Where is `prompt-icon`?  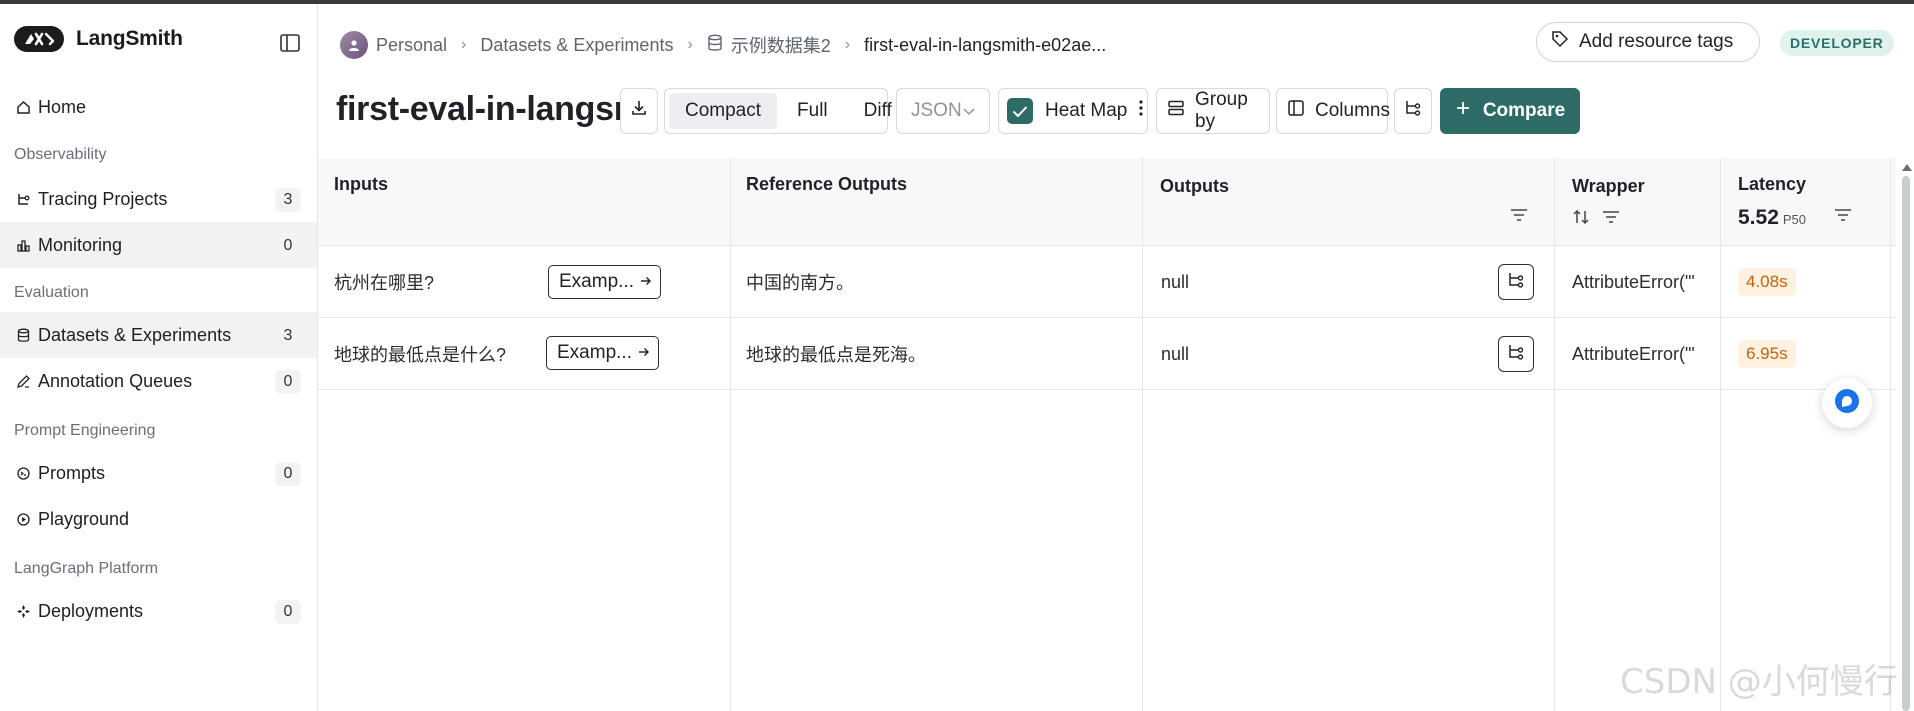 prompt-icon is located at coordinates (23, 473).